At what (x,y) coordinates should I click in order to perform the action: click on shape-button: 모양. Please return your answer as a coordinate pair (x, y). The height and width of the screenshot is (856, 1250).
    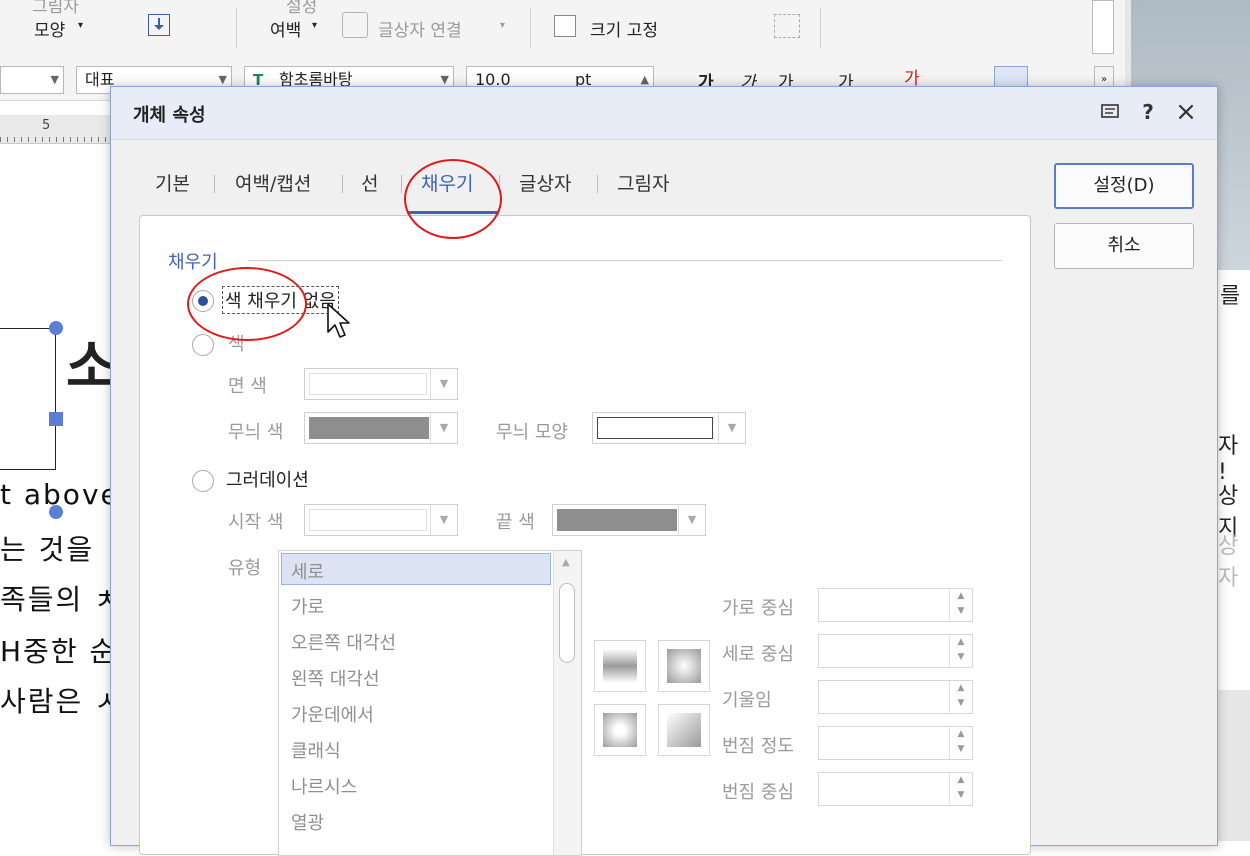
    Looking at the image, I should click on (49, 28).